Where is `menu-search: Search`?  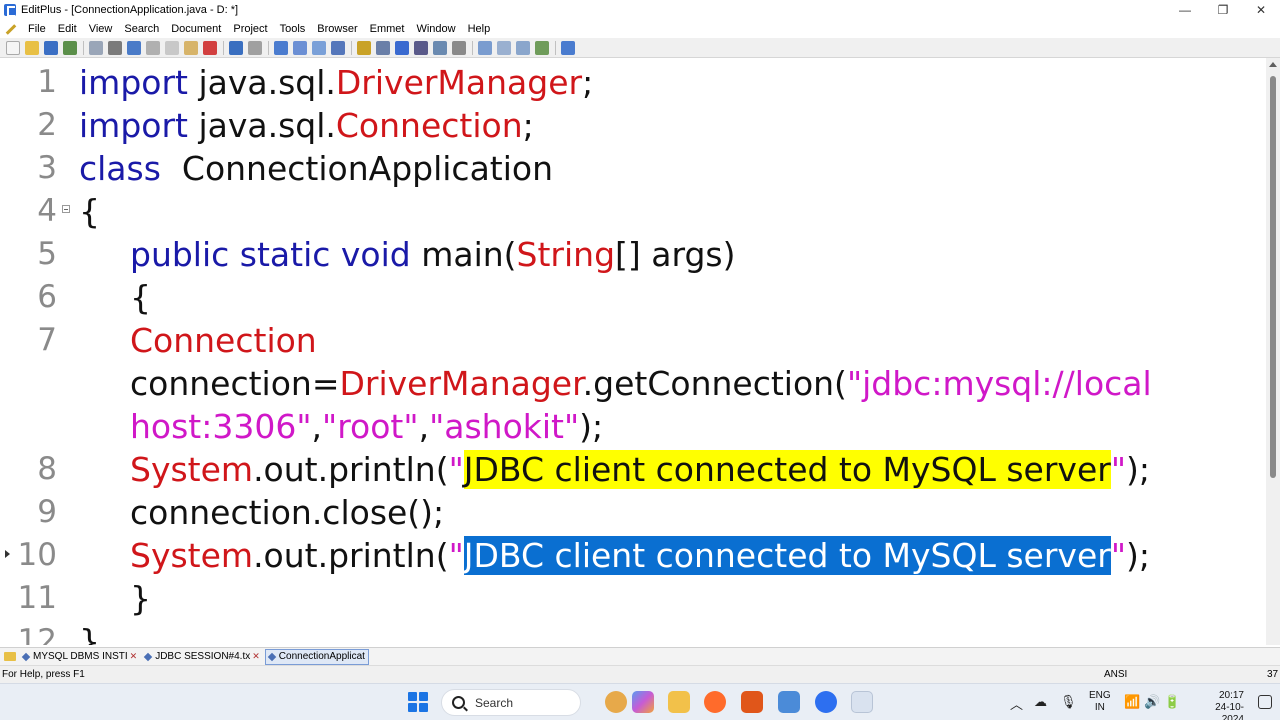
menu-search: Search is located at coordinates (141, 29).